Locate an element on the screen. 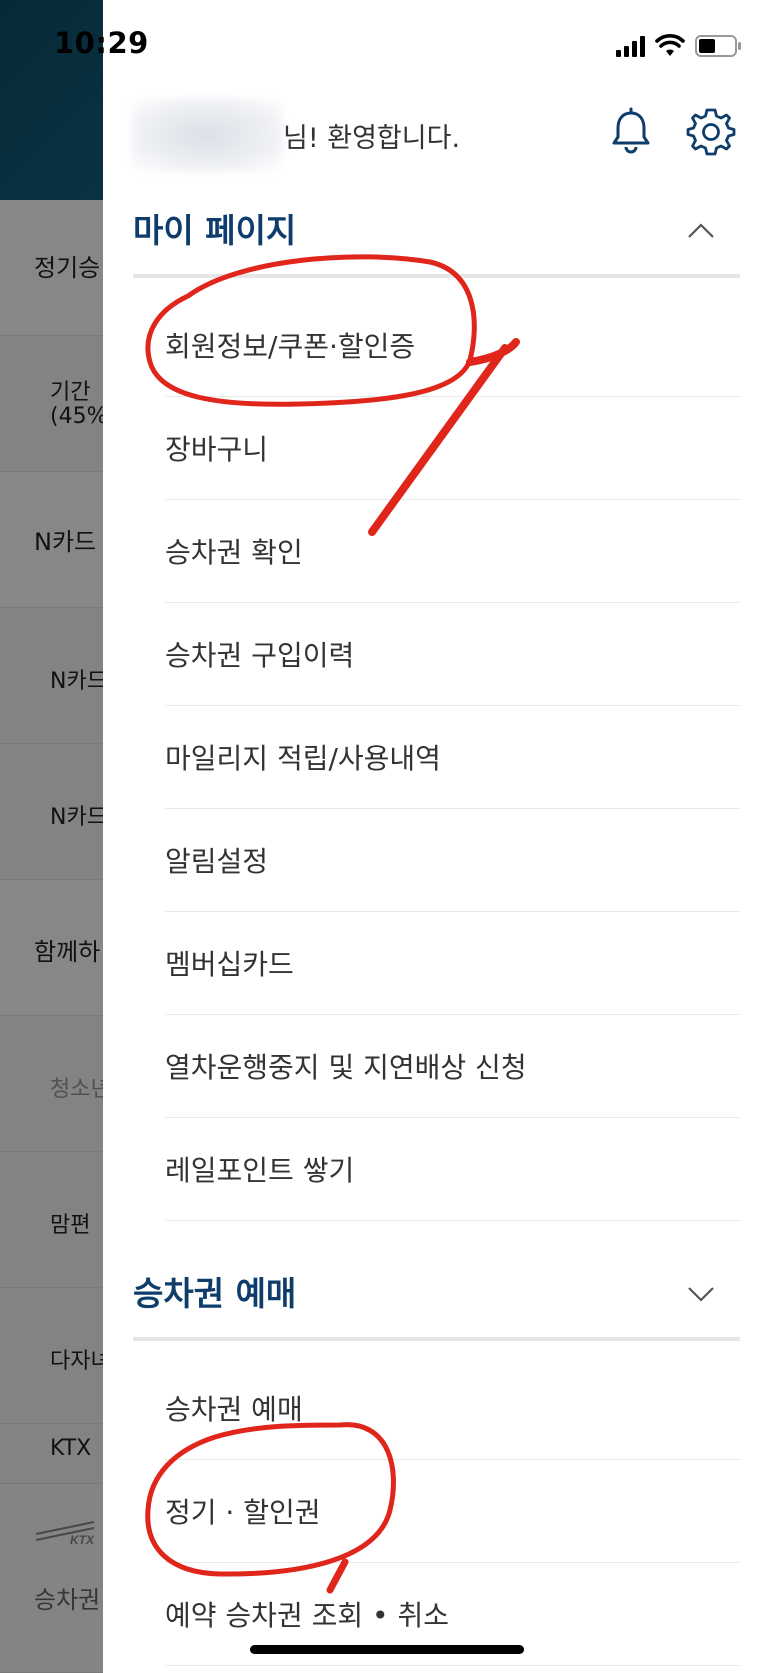 Image resolution: width=773 pixels, height=1673 pixels. gear-icon is located at coordinates (711, 132).